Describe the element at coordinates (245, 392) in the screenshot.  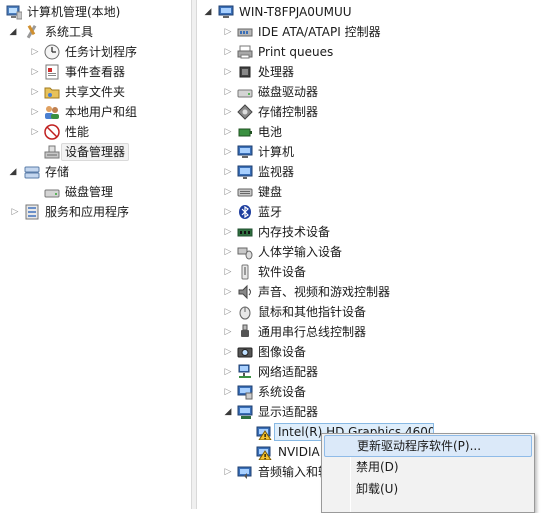
I see `system-device-icon` at that location.